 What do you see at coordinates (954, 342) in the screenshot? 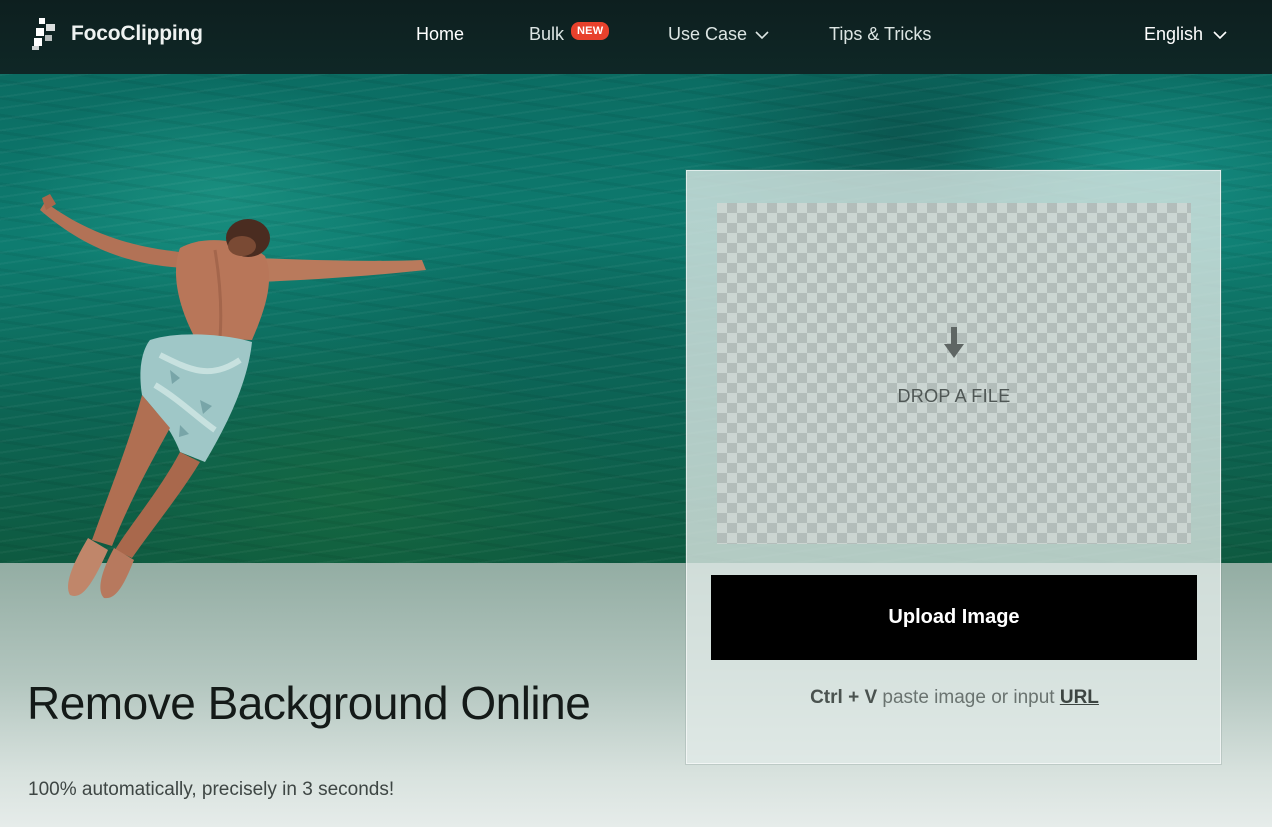
I see `arrow-down-icon` at bounding box center [954, 342].